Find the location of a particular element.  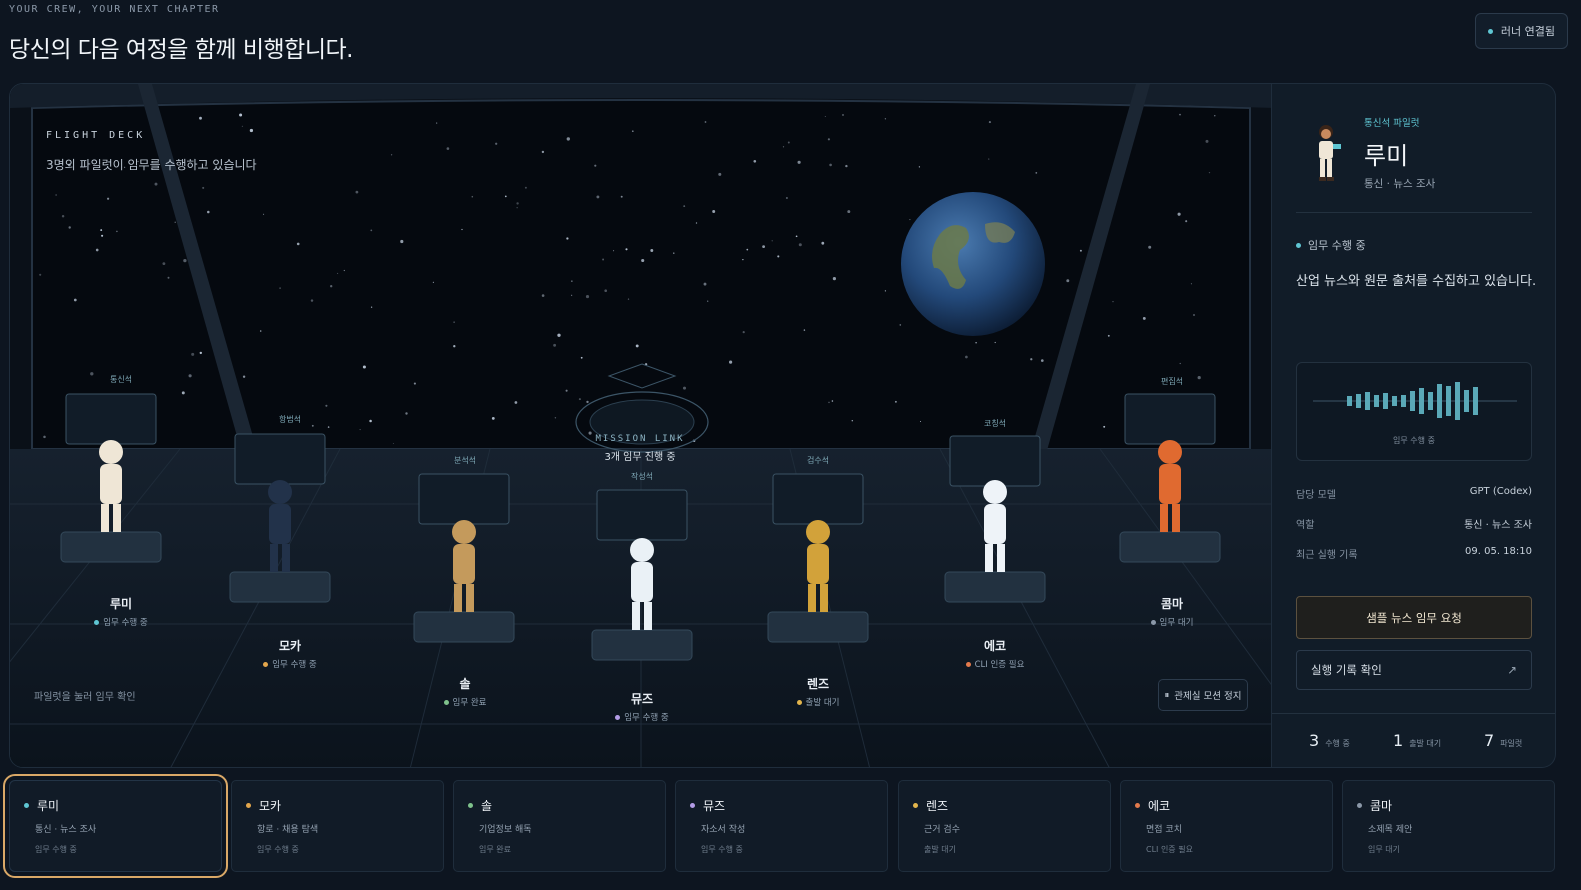

pilot-name: 모카 is located at coordinates (290, 646).